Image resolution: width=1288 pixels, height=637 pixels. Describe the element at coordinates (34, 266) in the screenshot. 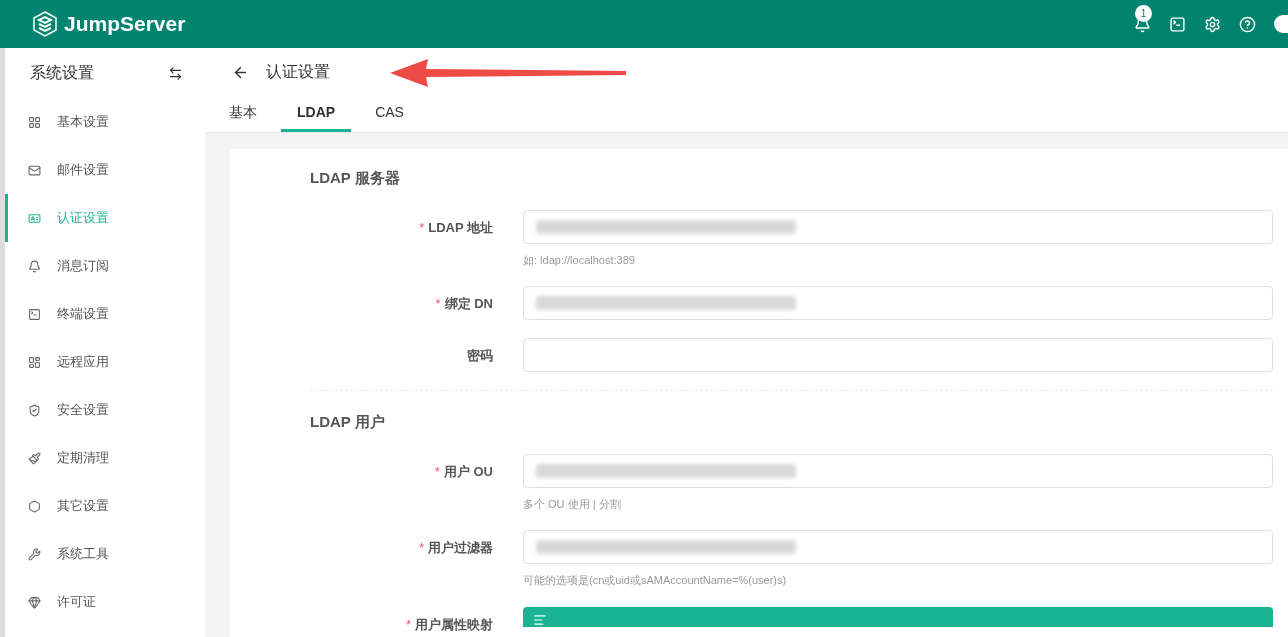

I see `bell-icon` at that location.